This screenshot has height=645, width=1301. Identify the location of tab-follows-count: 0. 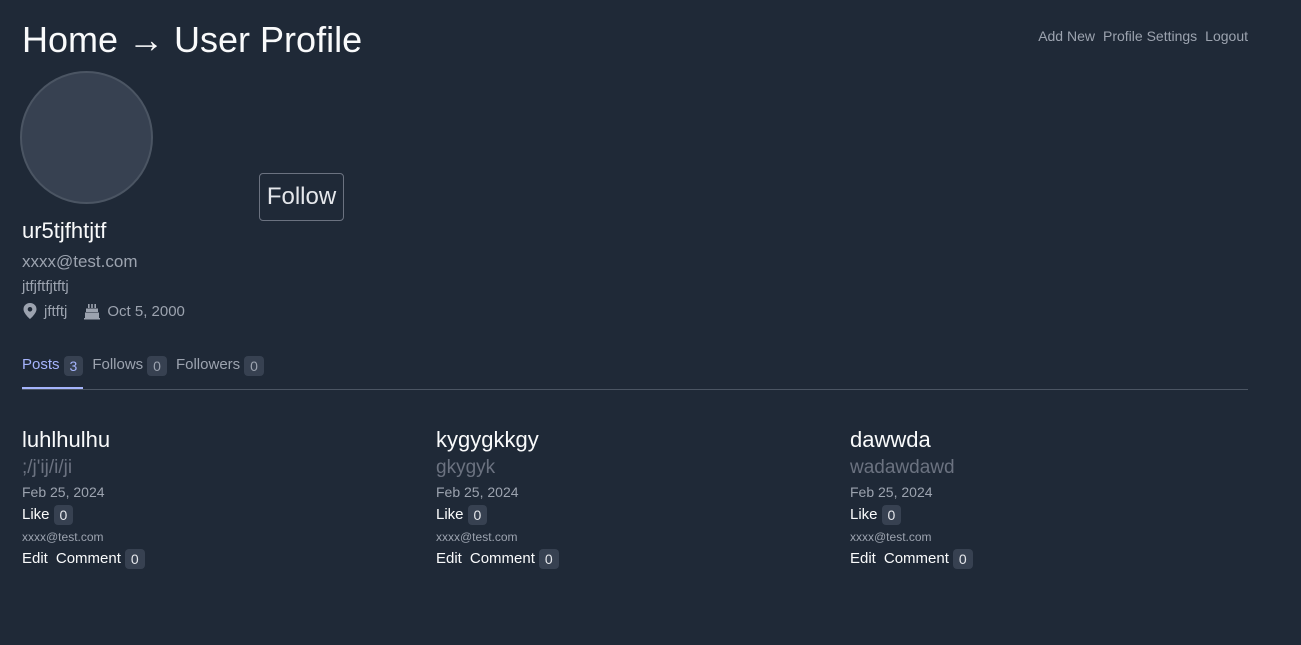
(157, 366).